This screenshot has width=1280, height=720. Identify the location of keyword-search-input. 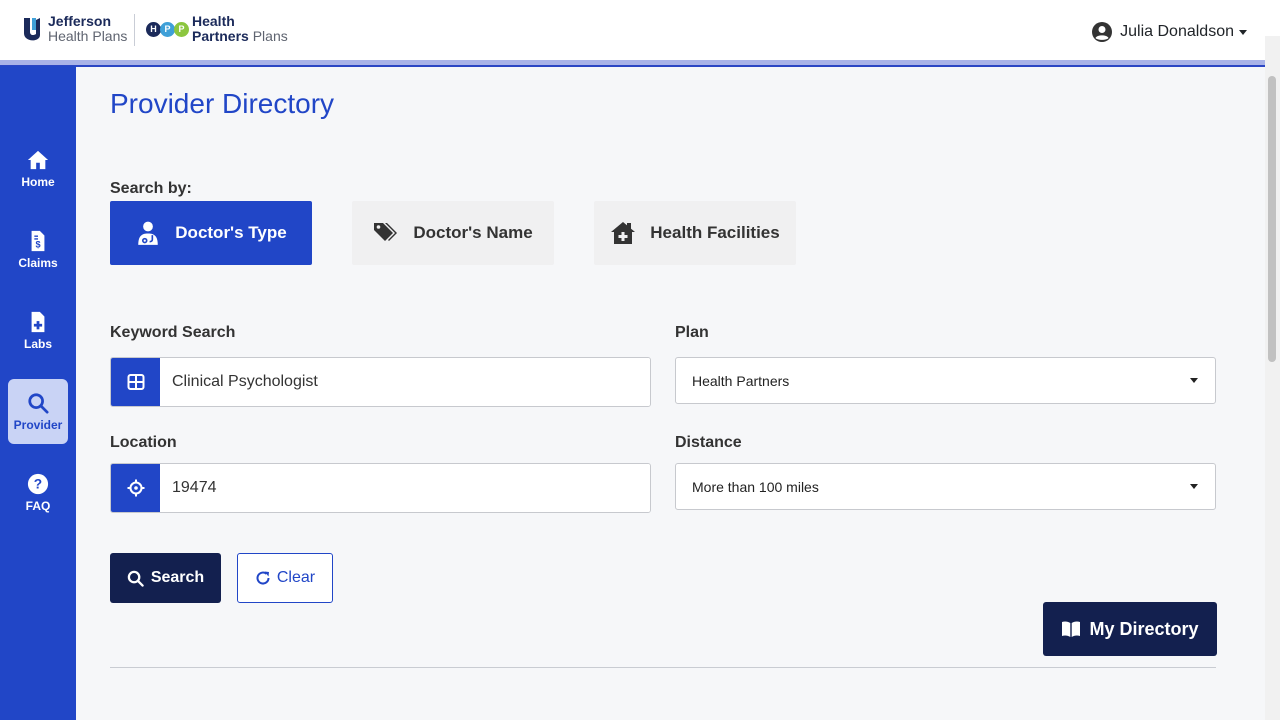
(405, 382).